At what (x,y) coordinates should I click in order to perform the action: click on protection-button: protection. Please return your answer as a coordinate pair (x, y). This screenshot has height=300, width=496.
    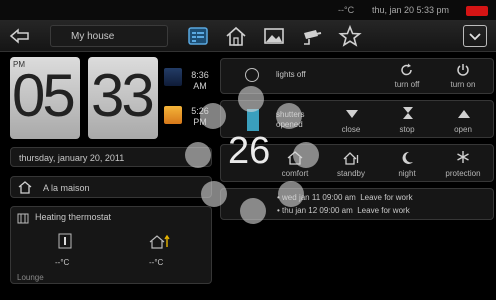
    Looking at the image, I should click on (463, 164).